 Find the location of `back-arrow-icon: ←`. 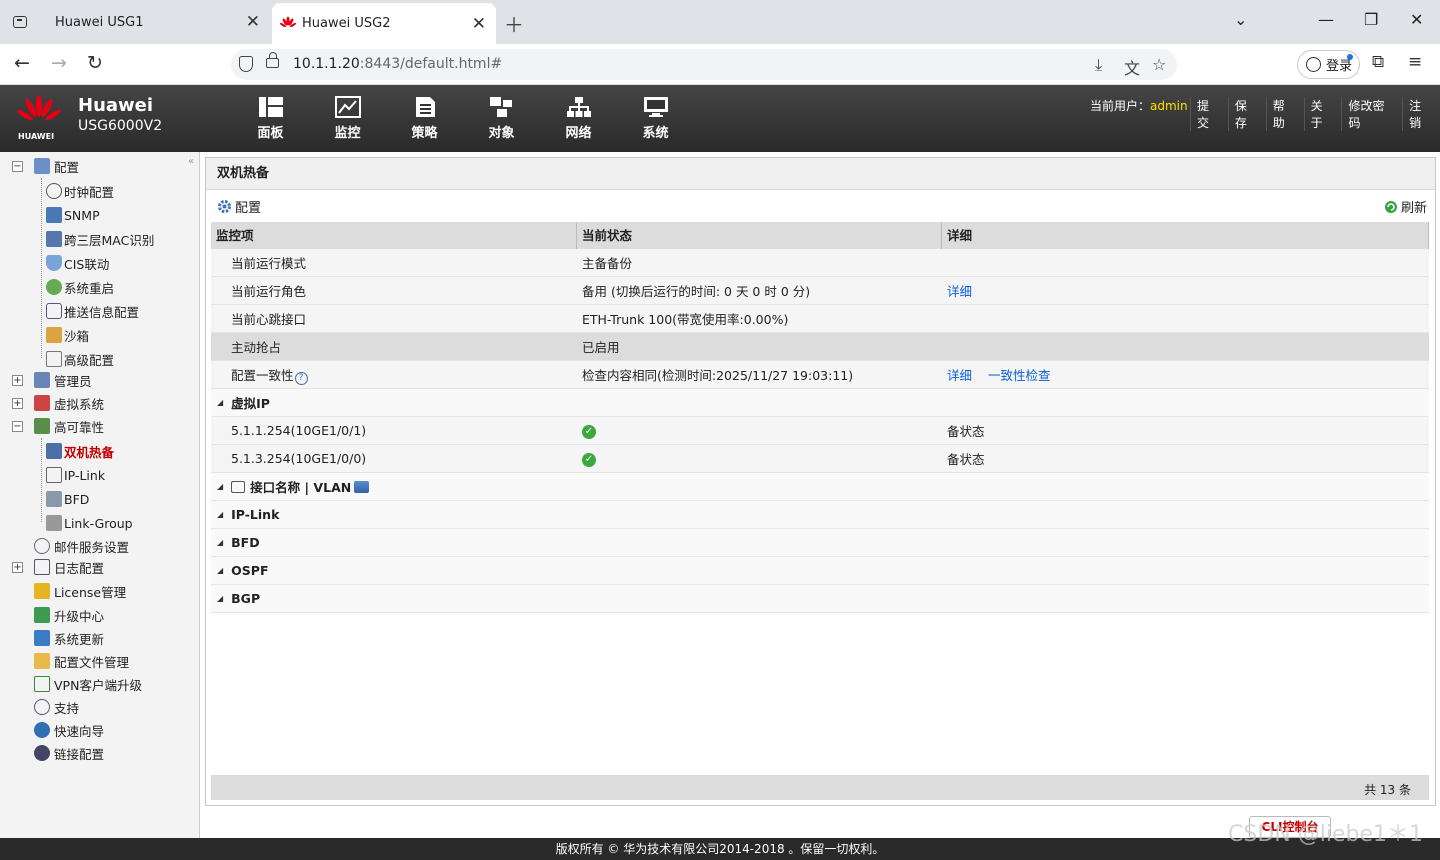

back-arrow-icon: ← is located at coordinates (22, 63).